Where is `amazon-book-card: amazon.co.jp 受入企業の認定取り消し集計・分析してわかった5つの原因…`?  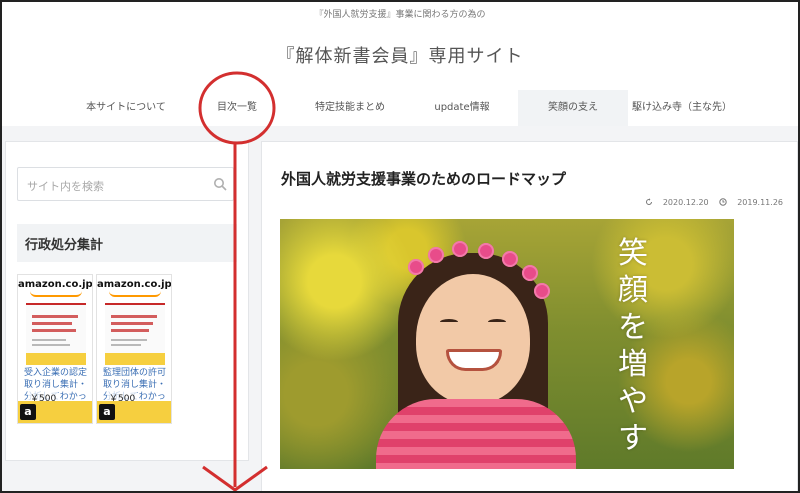
amazon-book-card: amazon.co.jp 受入企業の認定取り消し集計・分析してわかった5つの原因… is located at coordinates (55, 349).